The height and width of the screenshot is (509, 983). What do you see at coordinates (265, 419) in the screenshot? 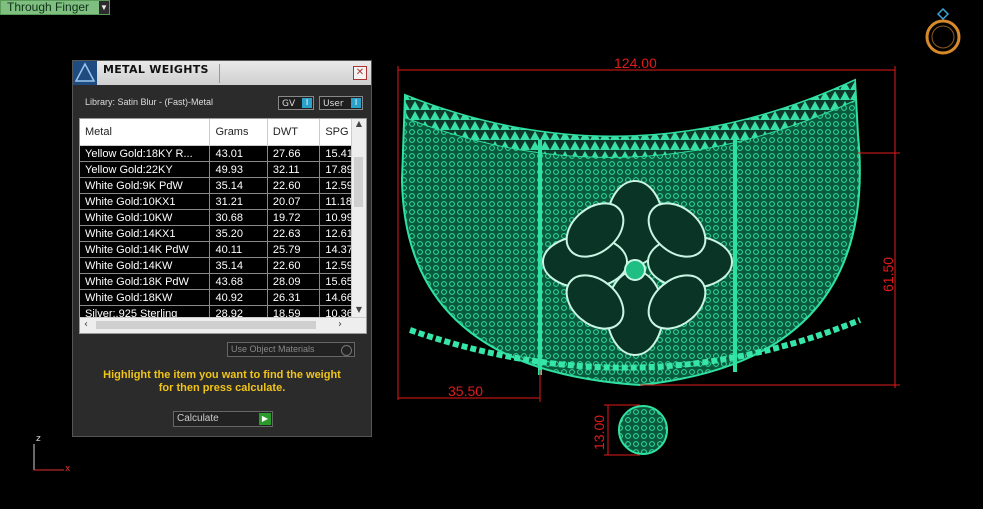
I see `play-arrow-icon: ▶` at bounding box center [265, 419].